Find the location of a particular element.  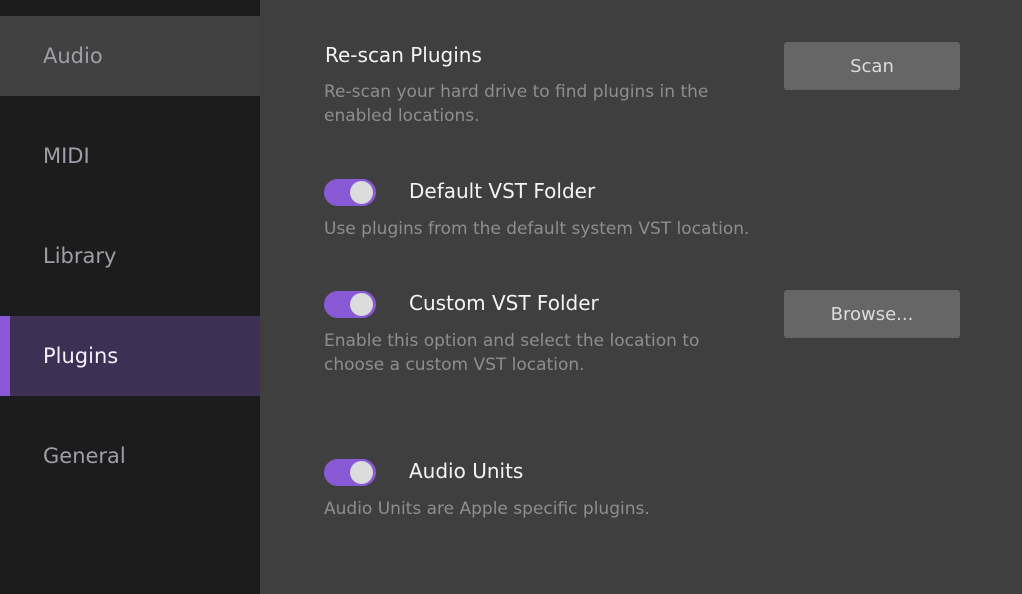

sidebar-item-label: MIDI is located at coordinates (66, 156).